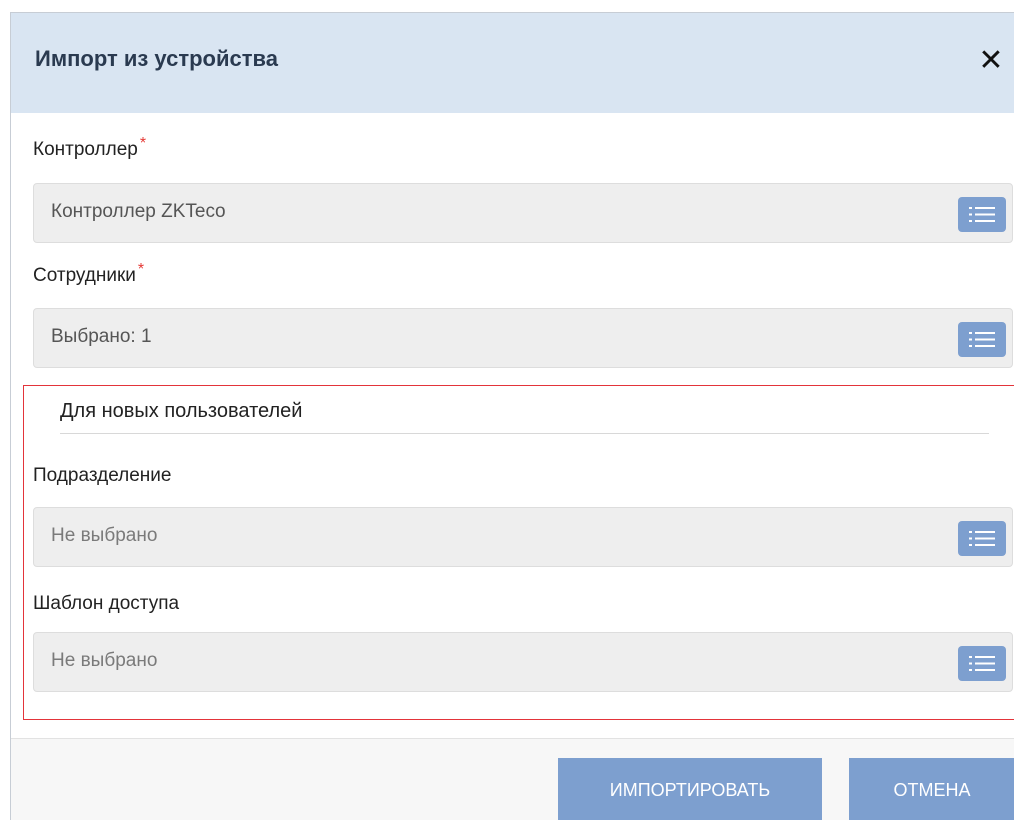 The height and width of the screenshot is (820, 1014). Describe the element at coordinates (523, 662) in the screenshot. I see `access-template-field: Не выбрано` at that location.